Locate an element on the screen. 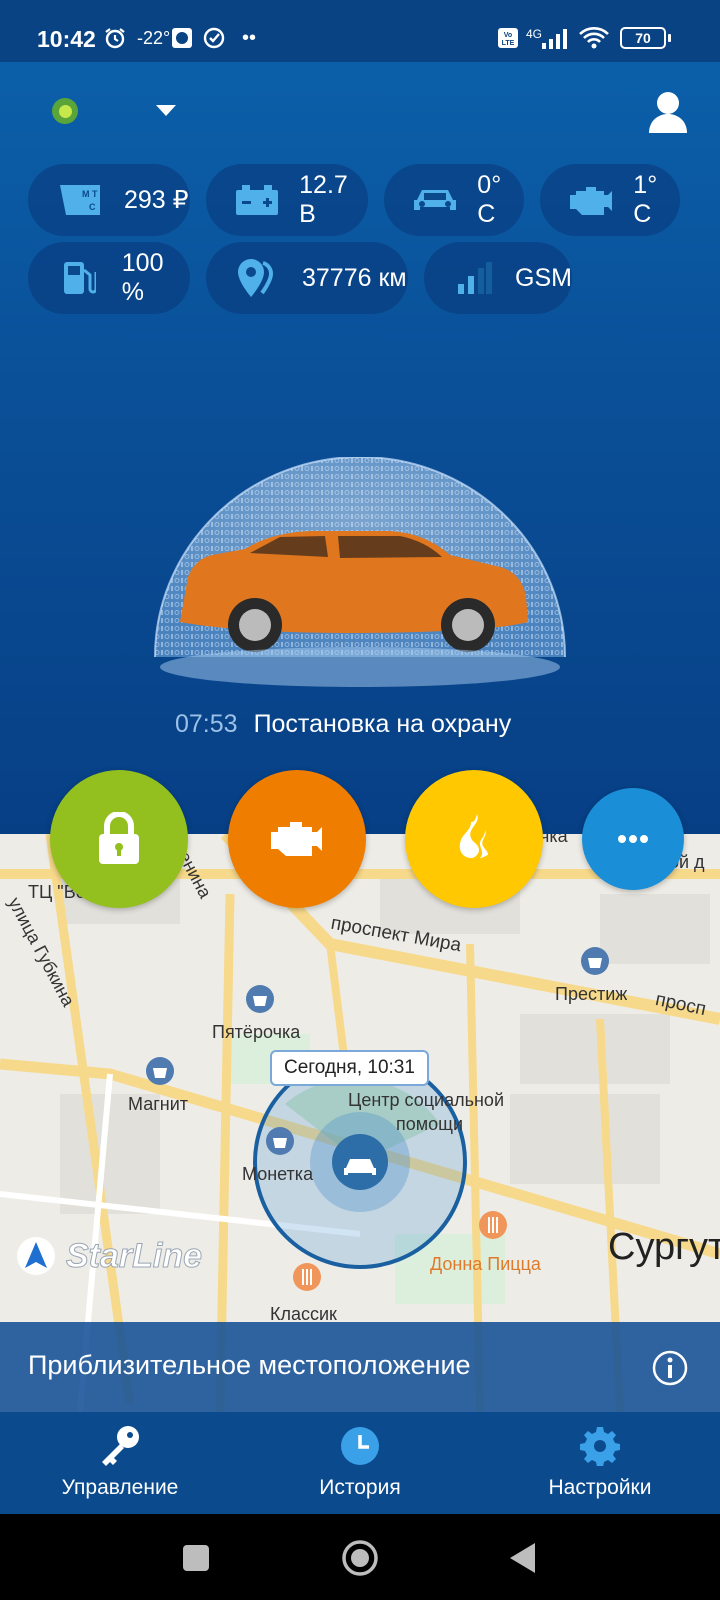 This screenshot has height=1600, width=720. vehicle-selector-dropdown is located at coordinates (166, 113).